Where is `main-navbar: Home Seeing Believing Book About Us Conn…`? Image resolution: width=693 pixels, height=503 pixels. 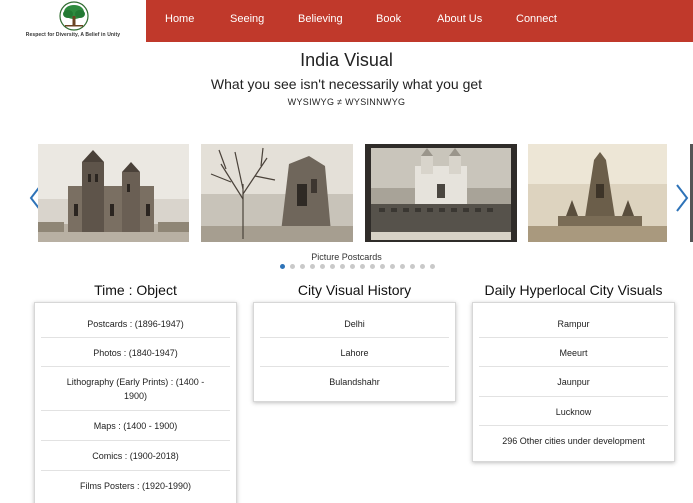
main-navbar: Home Seeing Believing Book About Us Conn… is located at coordinates (419, 21).